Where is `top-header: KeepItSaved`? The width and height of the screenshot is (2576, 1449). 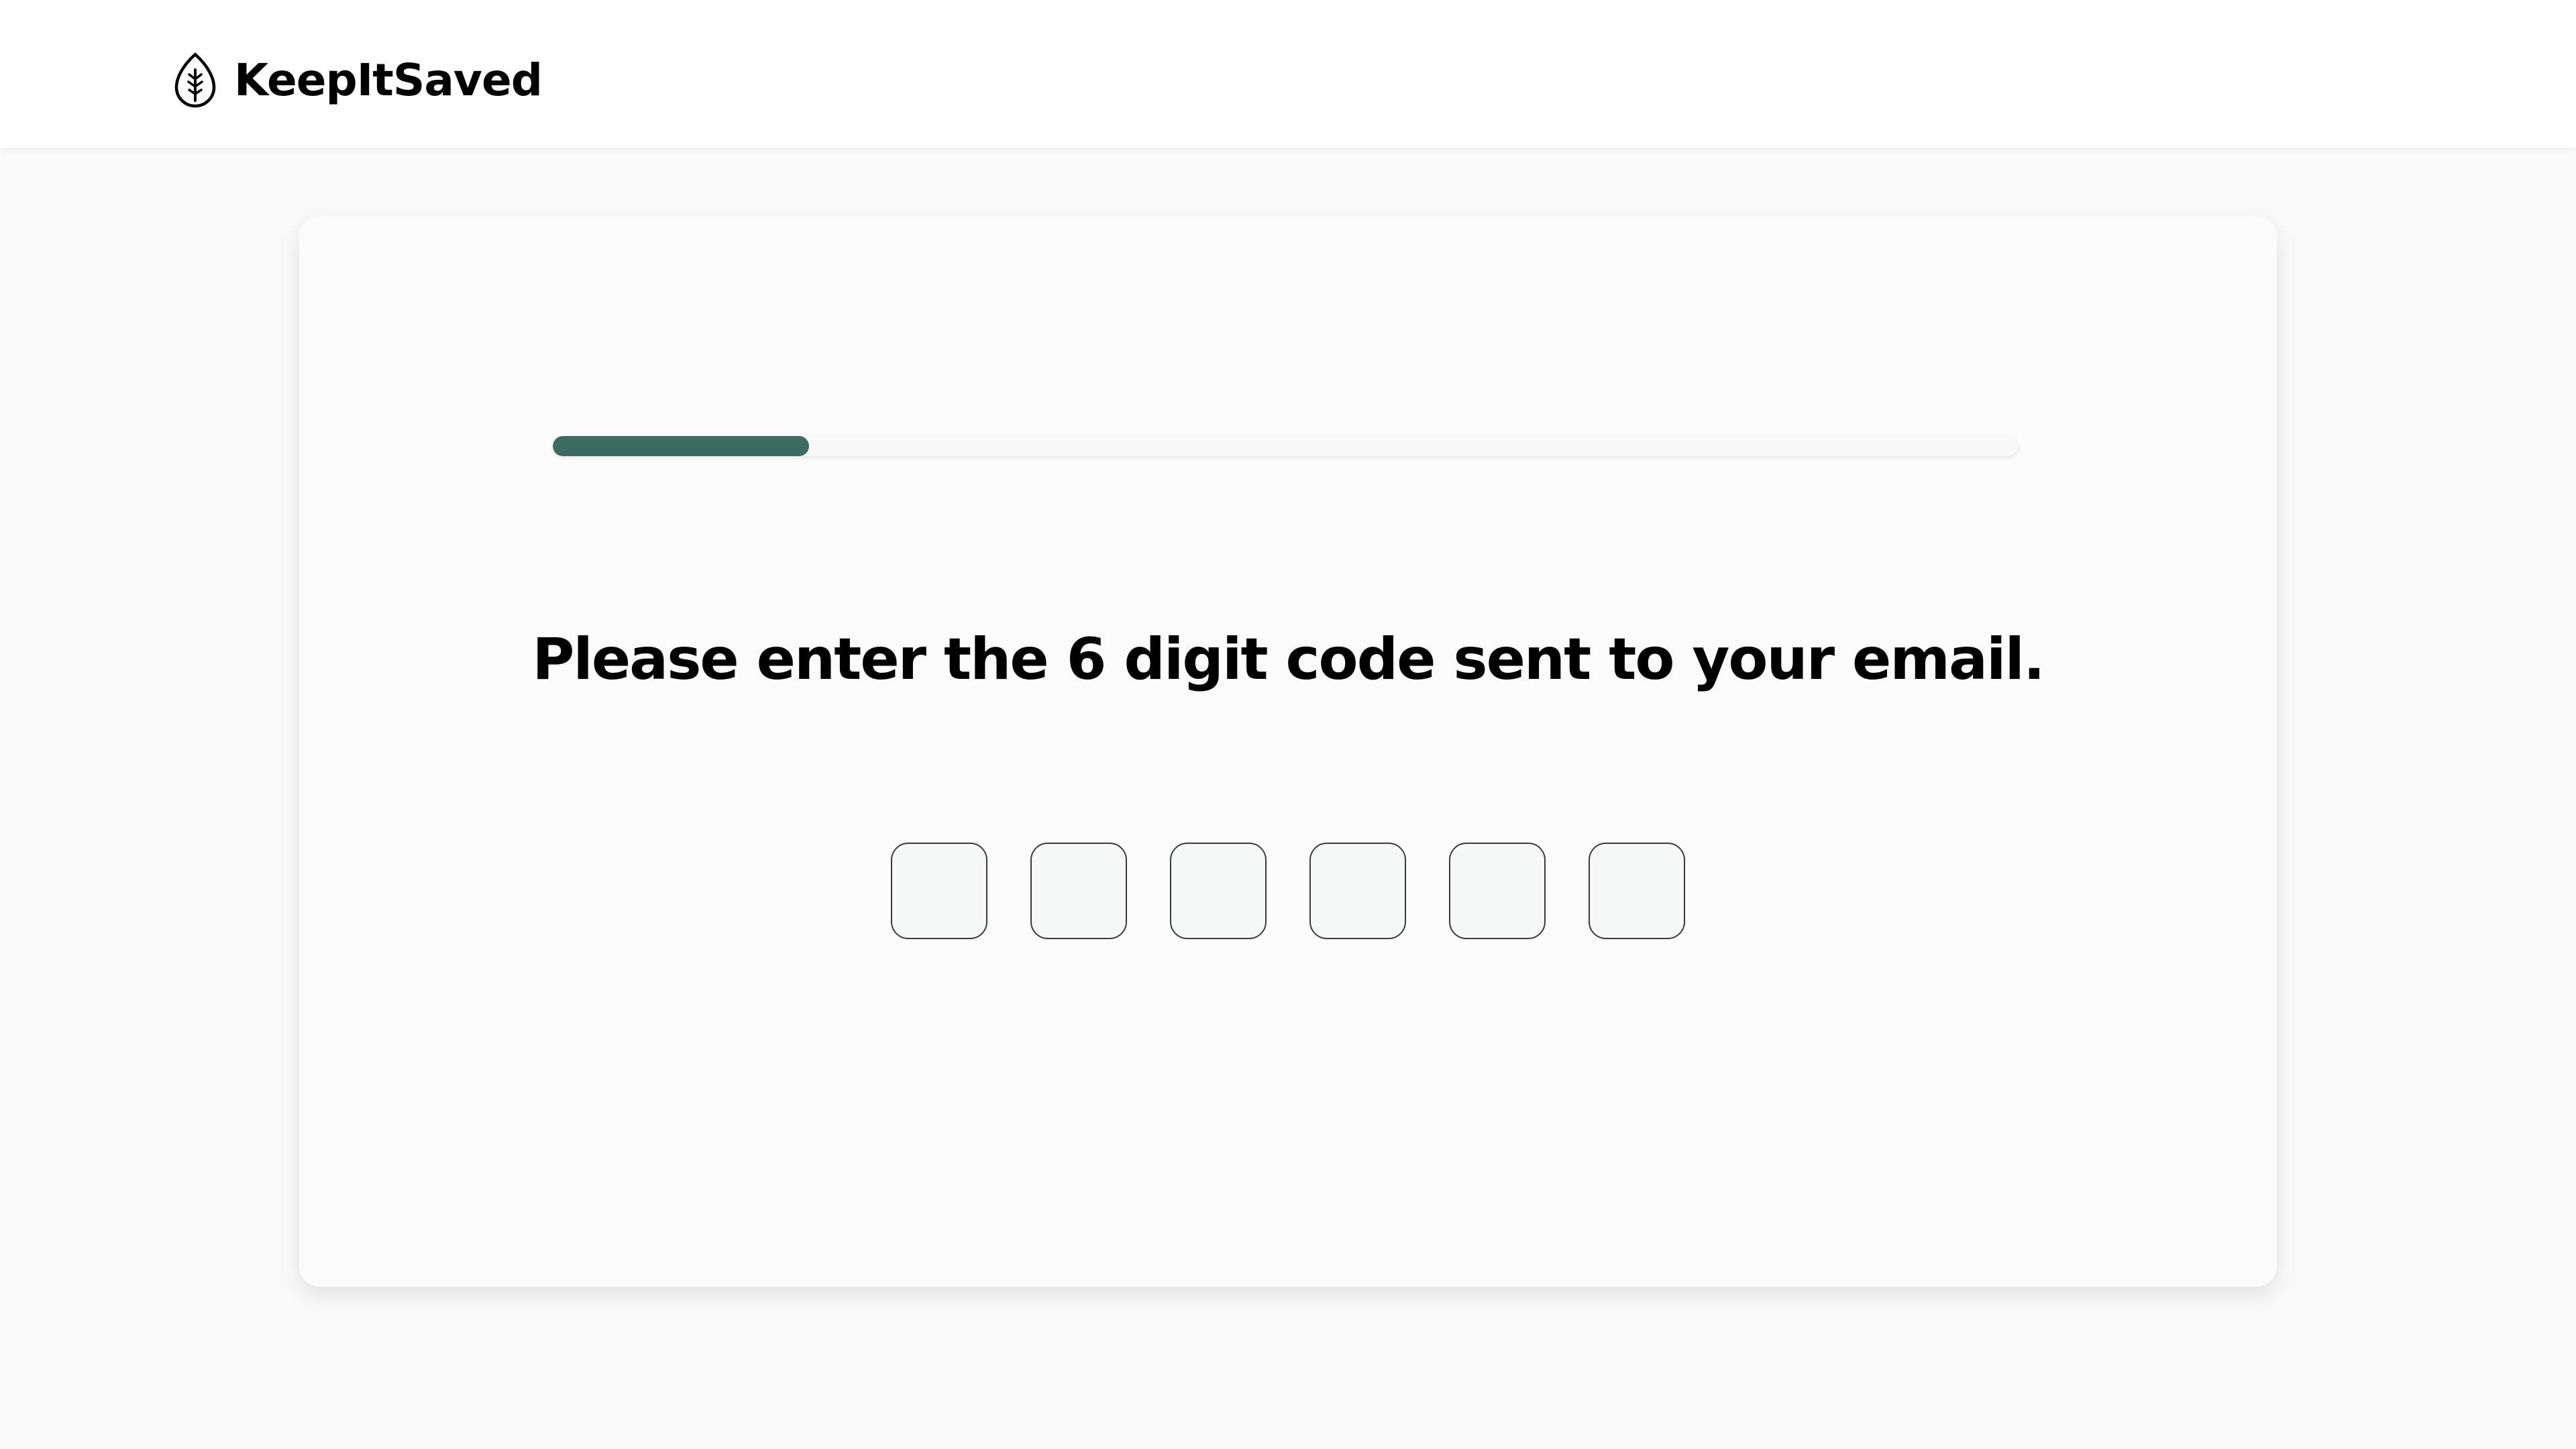 top-header: KeepItSaved is located at coordinates (1288, 74).